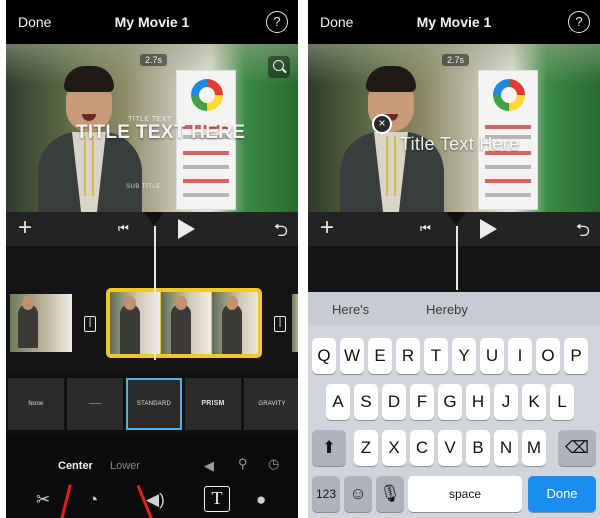 Image resolution: width=600 pixels, height=518 pixels. Describe the element at coordinates (506, 402) in the screenshot. I see `key-j: J` at that location.